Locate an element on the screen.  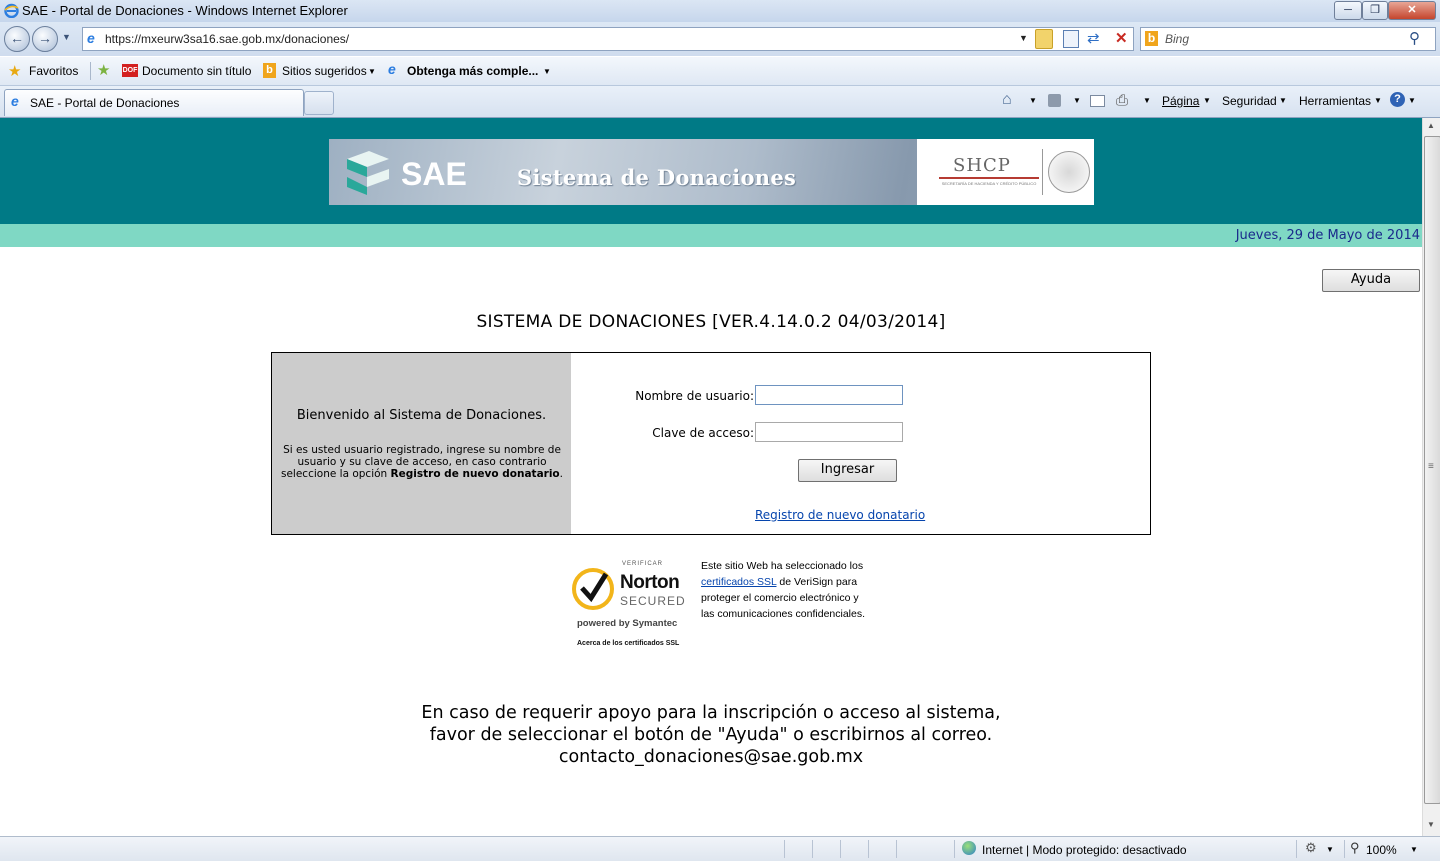
welcome-text: Bienvenido al Sistema de Donaciones. is located at coordinates (421, 415).